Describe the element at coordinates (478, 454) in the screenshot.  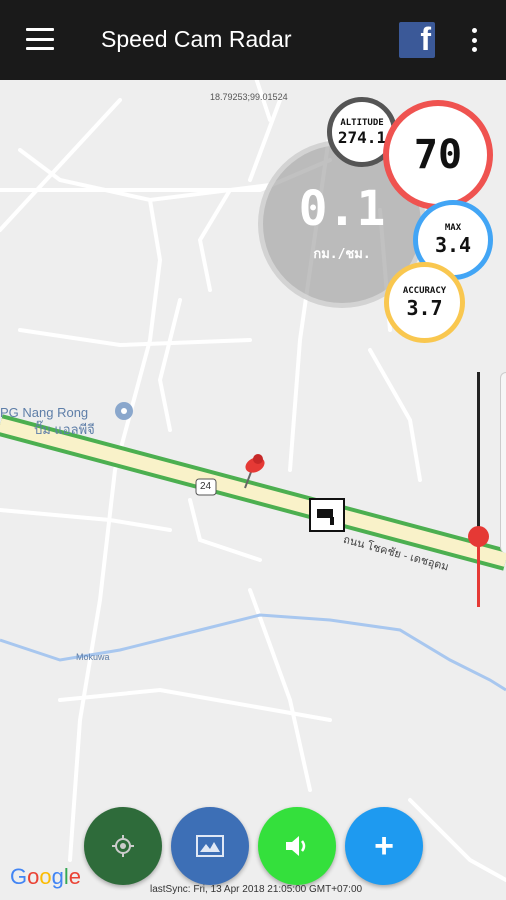
I see `zoom-slider-track` at that location.